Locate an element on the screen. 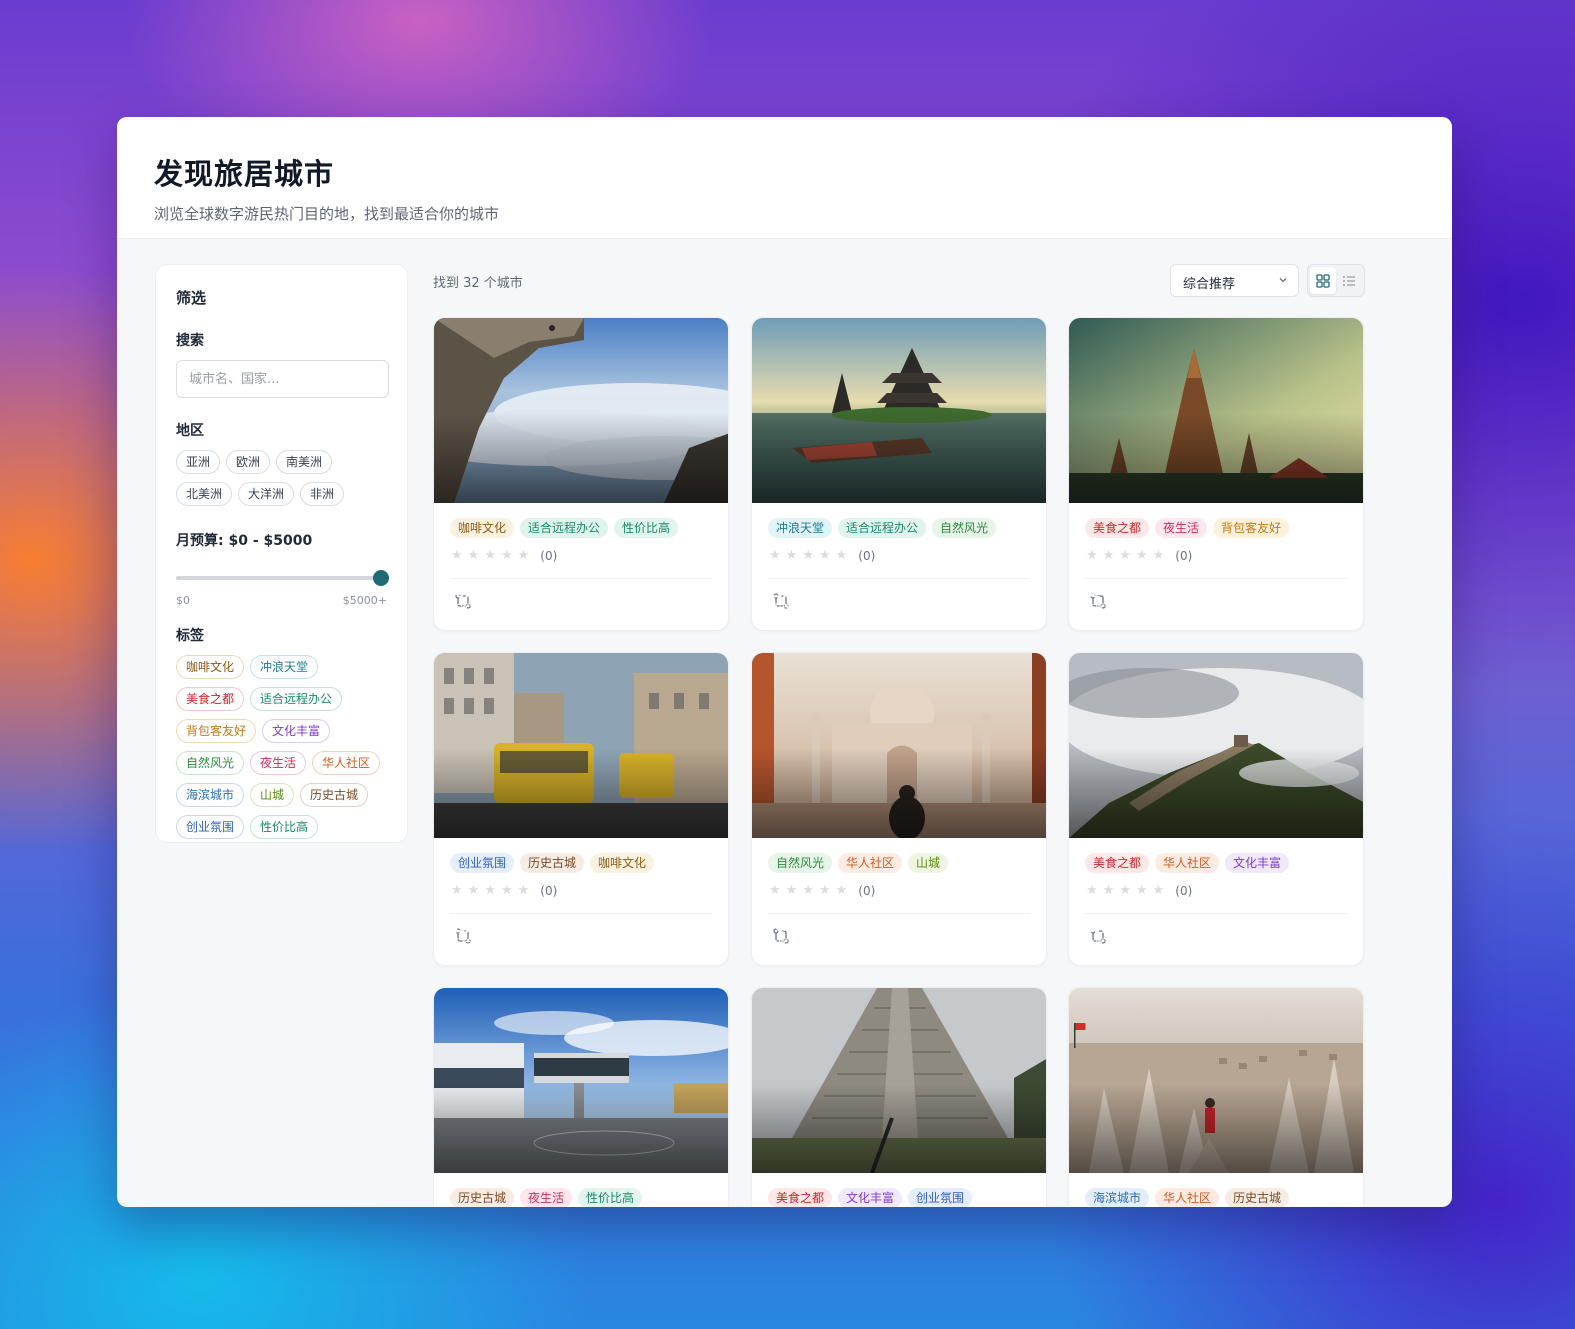 The width and height of the screenshot is (1575, 1329). tag-chip-history: 历史古城 is located at coordinates (334, 795).